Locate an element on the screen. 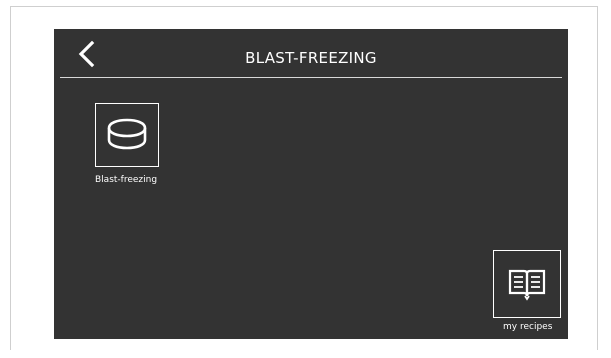  my-recipes-icon-box is located at coordinates (527, 284).